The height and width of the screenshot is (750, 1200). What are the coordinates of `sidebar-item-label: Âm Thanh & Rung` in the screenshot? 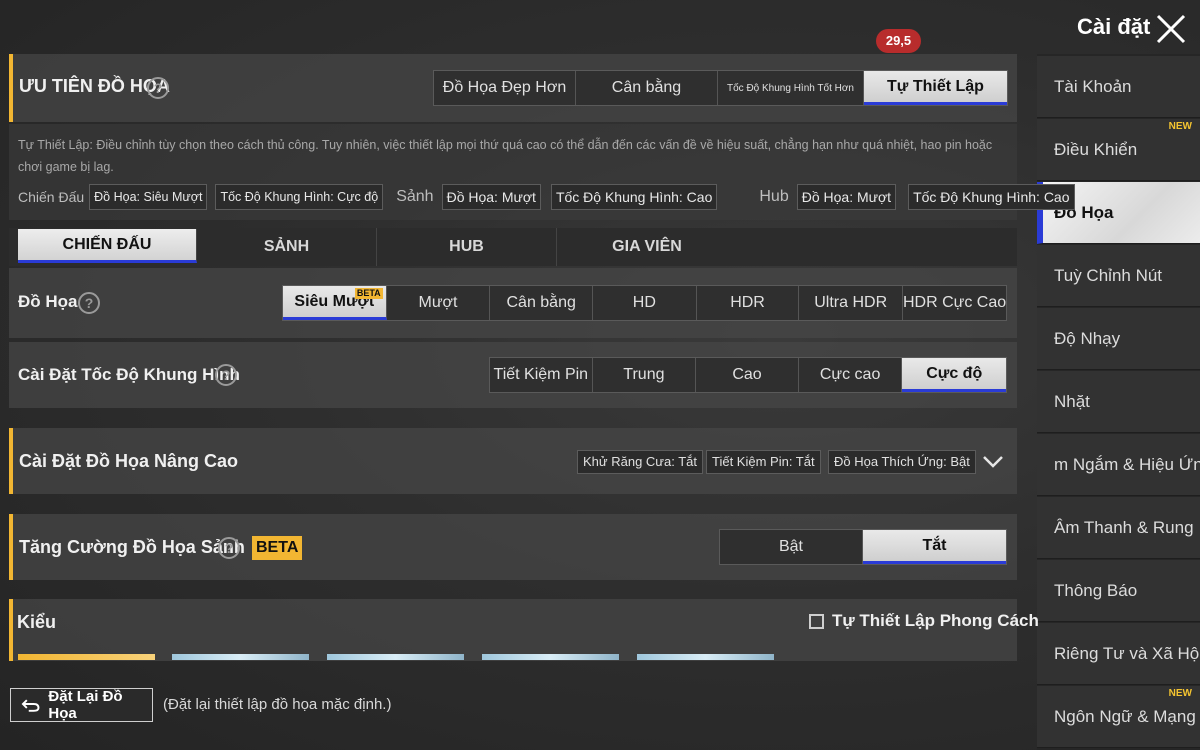 It's located at (1124, 527).